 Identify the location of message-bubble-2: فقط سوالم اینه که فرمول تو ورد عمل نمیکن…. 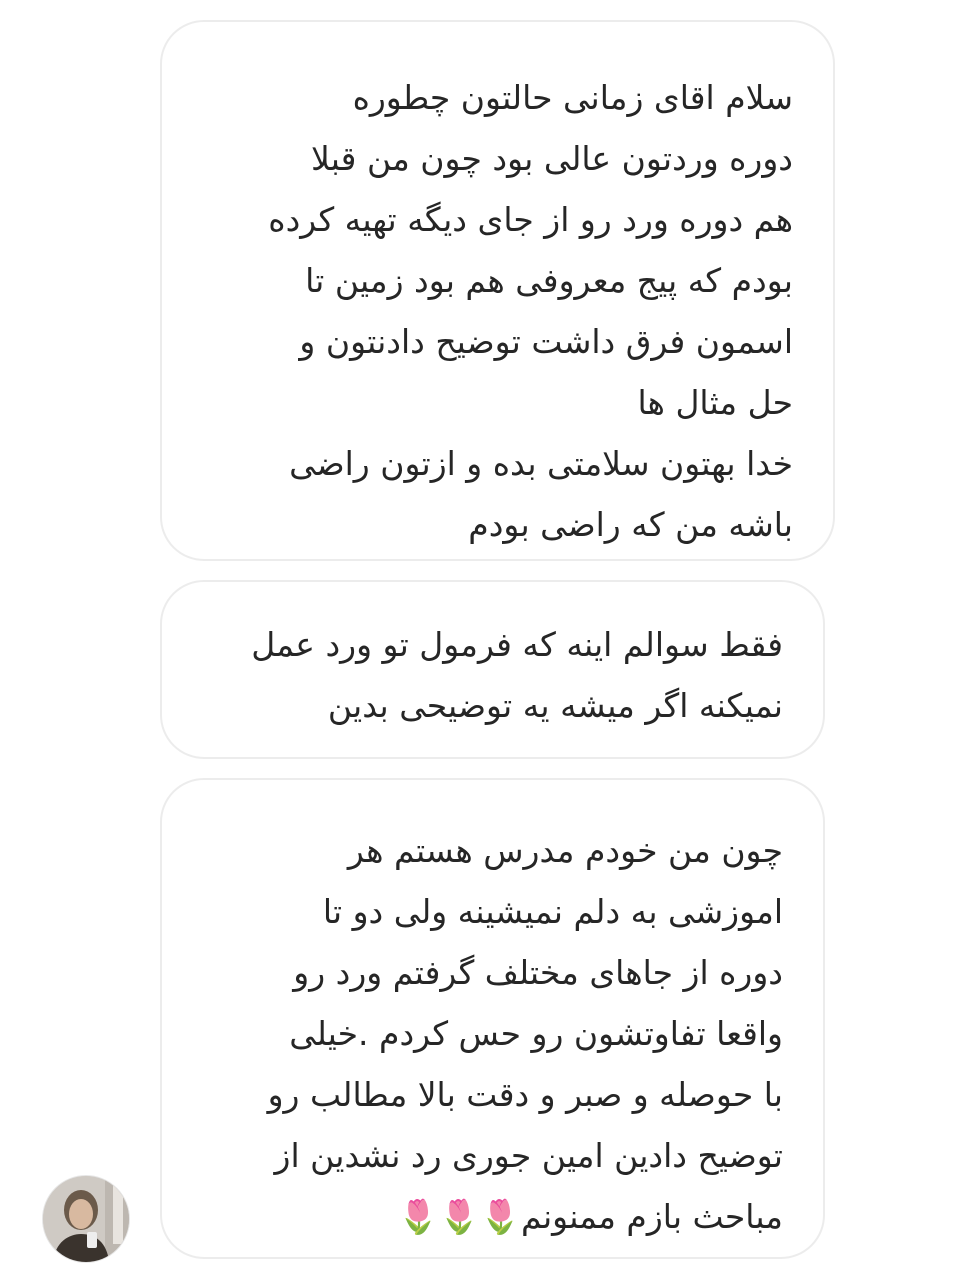
(492, 669).